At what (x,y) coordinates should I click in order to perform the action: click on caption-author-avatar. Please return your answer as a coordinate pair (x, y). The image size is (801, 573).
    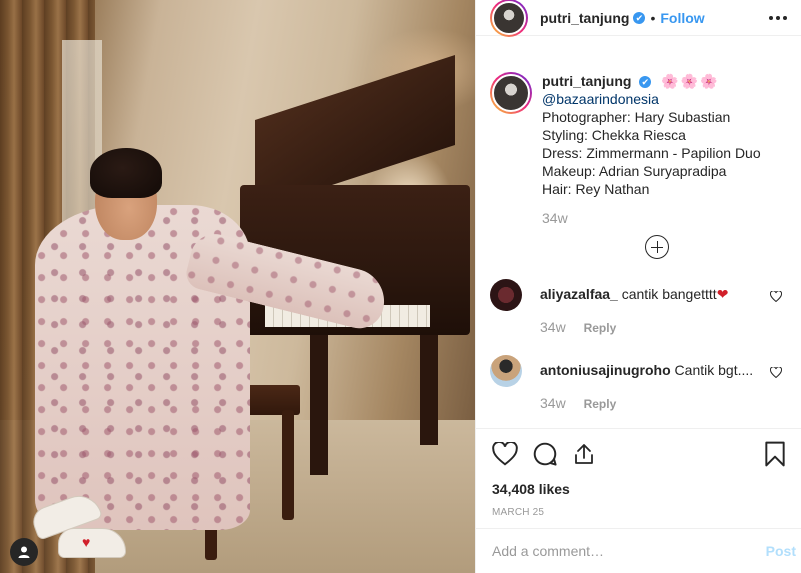
    Looking at the image, I should click on (511, 93).